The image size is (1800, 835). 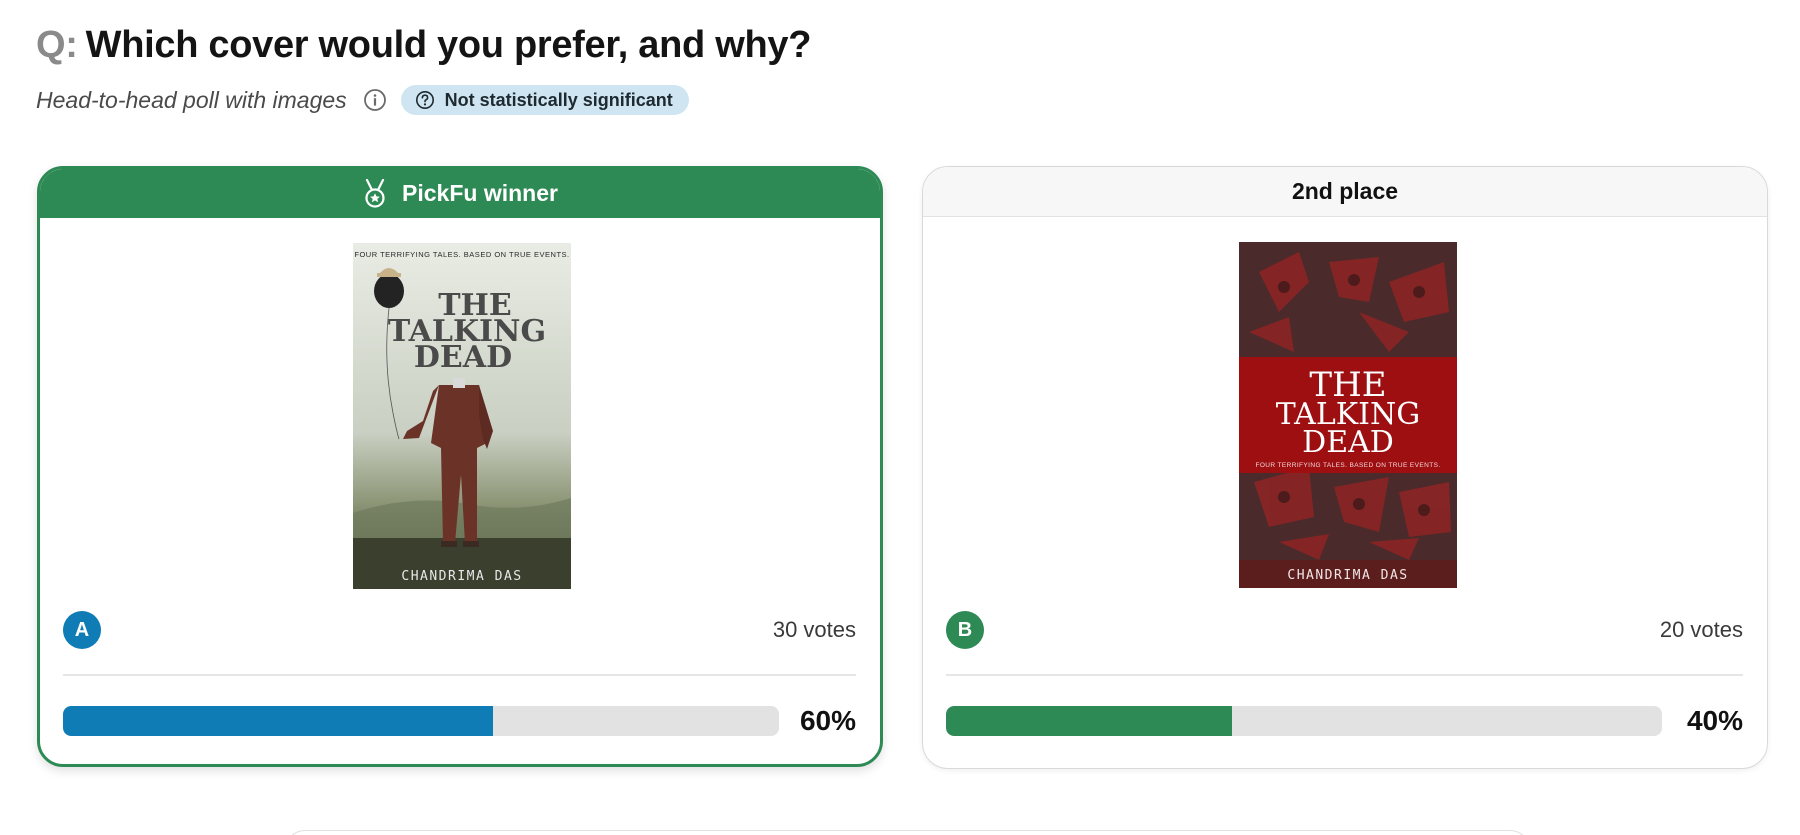 I want to click on winner-header: PickFu winner, so click(x=460, y=193).